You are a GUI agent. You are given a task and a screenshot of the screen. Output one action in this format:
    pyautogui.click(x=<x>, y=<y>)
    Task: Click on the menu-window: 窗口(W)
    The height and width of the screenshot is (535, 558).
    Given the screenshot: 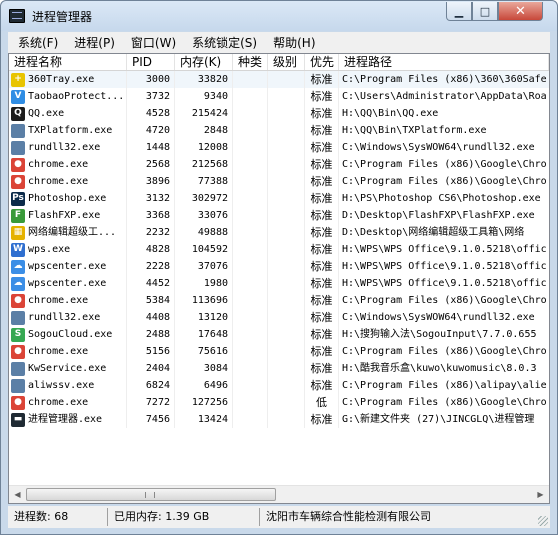 What is the action you would take?
    pyautogui.click(x=151, y=42)
    